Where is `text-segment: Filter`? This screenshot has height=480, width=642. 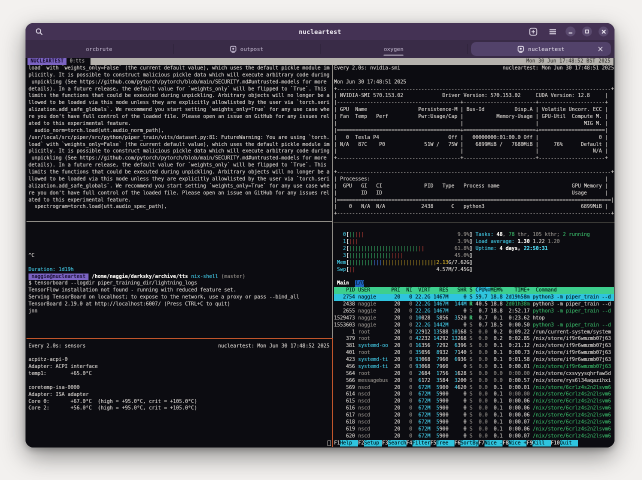 text-segment: Filter is located at coordinates (421, 443).